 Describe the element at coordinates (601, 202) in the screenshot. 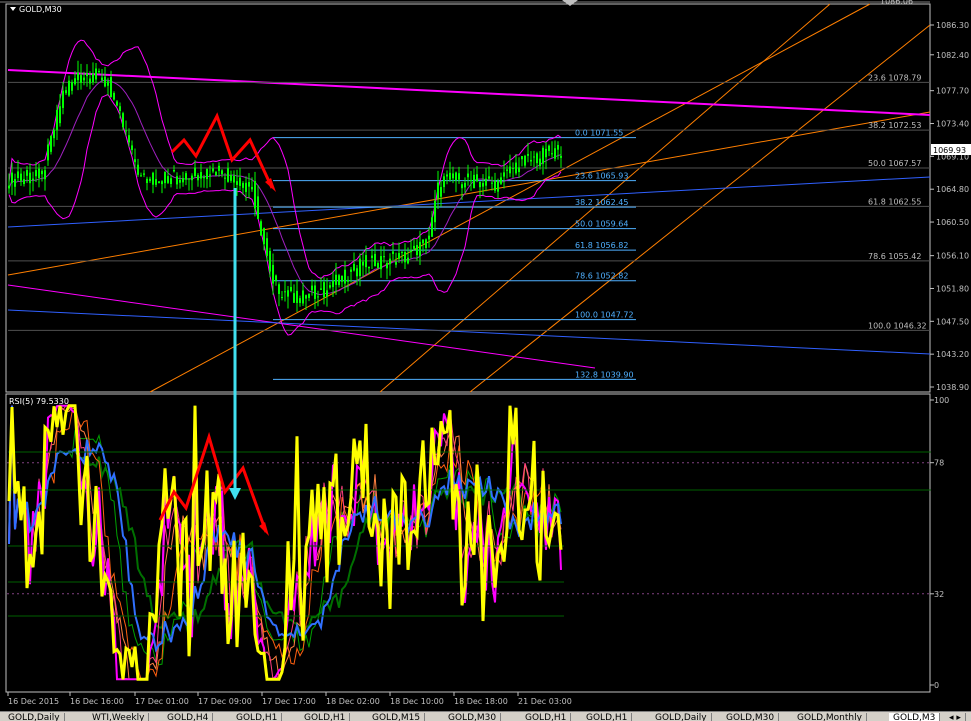

I see `fib-lower-label: 38.2 1062.45` at that location.